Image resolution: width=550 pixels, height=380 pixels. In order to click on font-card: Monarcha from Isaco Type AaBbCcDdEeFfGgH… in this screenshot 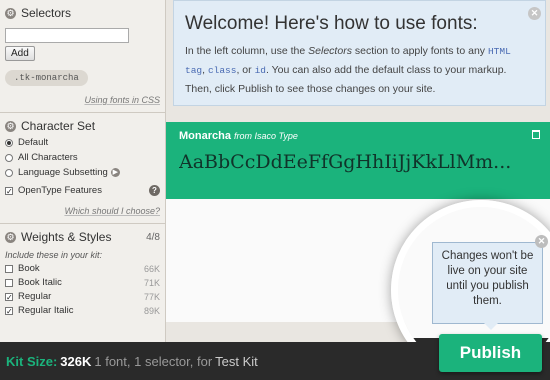, I will do `click(358, 160)`.